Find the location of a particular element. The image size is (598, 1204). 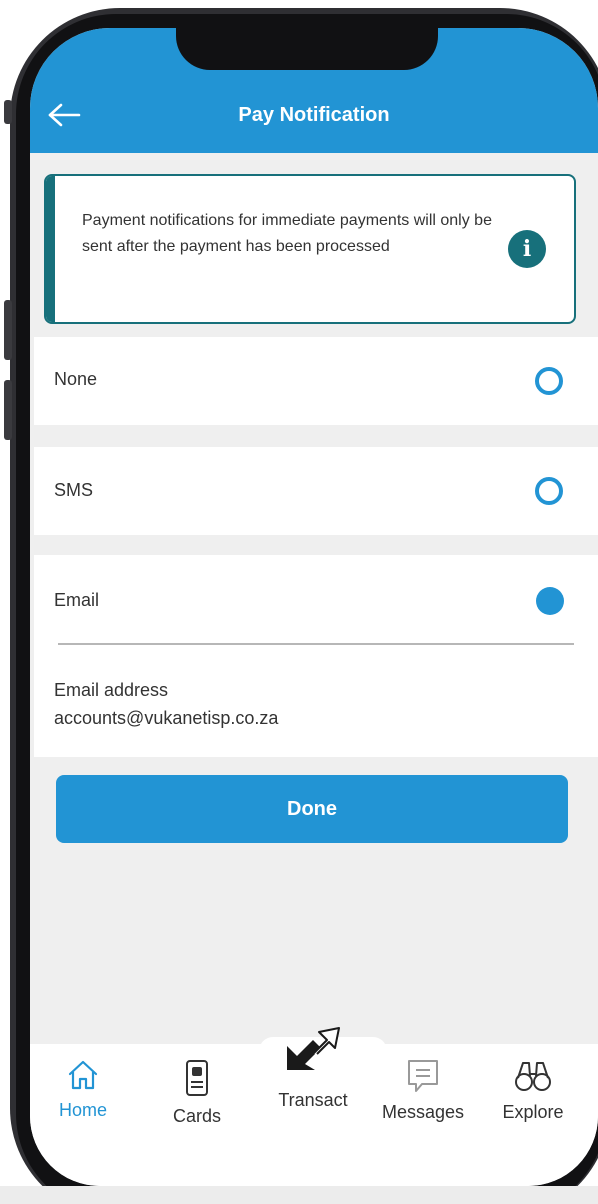

nav-item-home: Home is located at coordinates (84, 1089).